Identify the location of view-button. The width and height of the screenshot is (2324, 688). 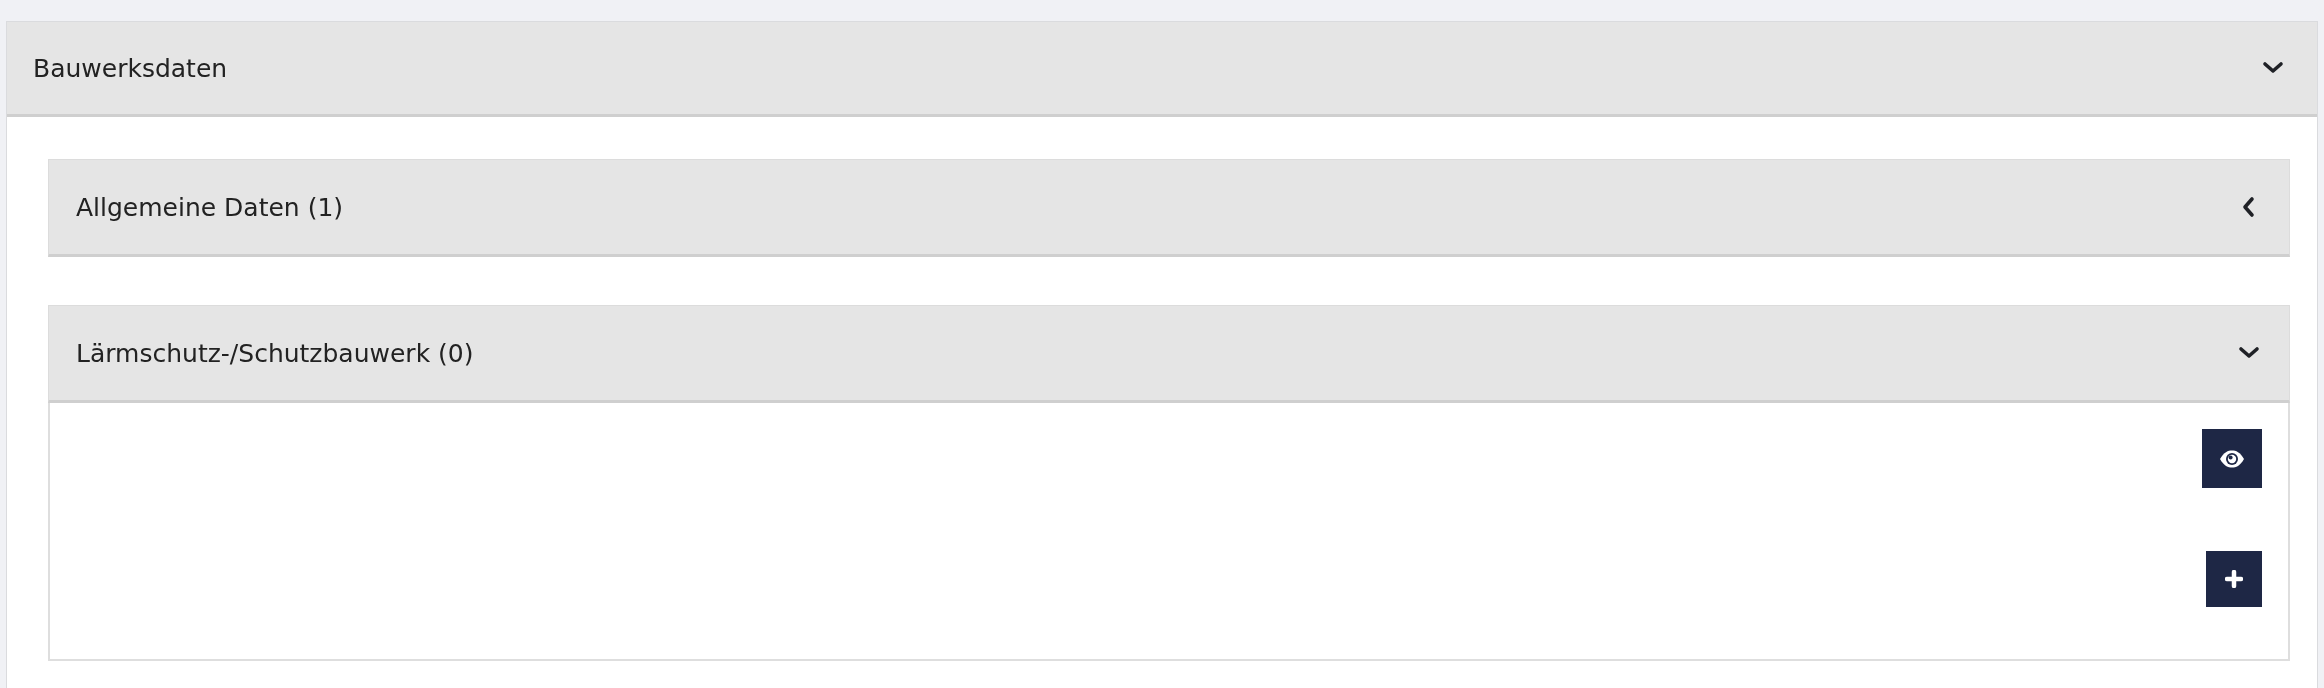
(2232, 458).